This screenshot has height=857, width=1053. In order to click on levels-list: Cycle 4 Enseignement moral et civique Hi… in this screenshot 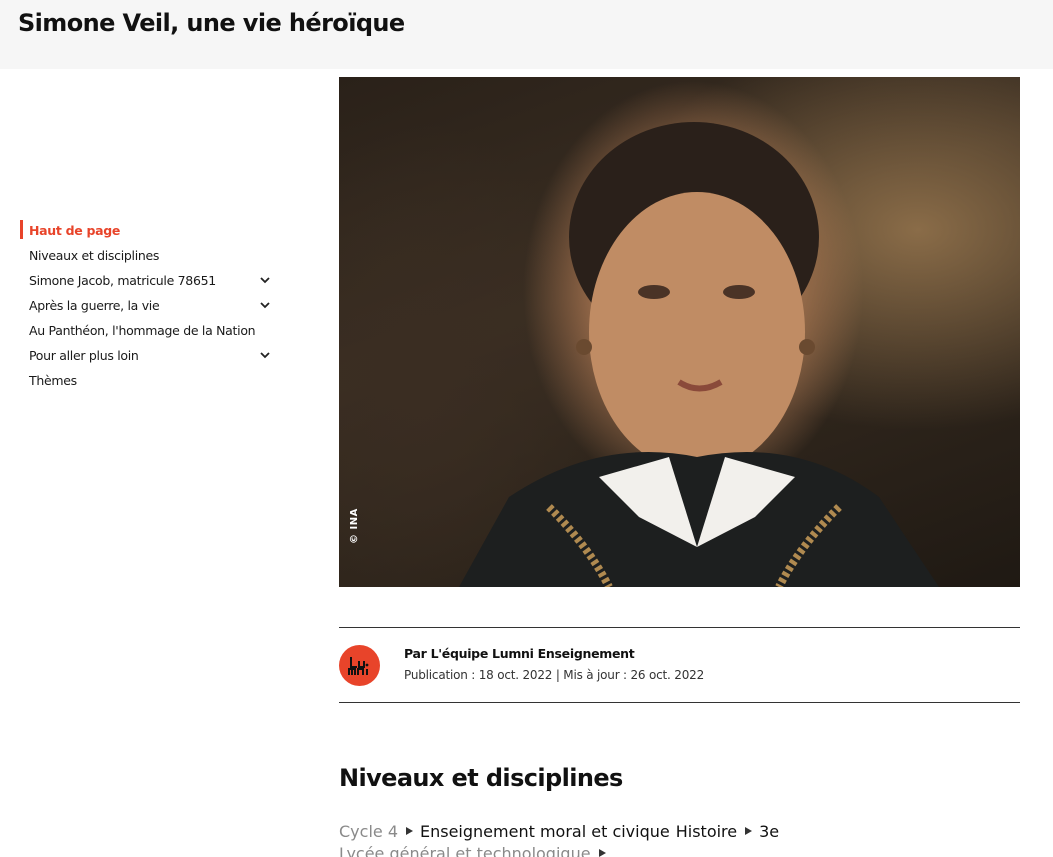, I will do `click(689, 838)`.